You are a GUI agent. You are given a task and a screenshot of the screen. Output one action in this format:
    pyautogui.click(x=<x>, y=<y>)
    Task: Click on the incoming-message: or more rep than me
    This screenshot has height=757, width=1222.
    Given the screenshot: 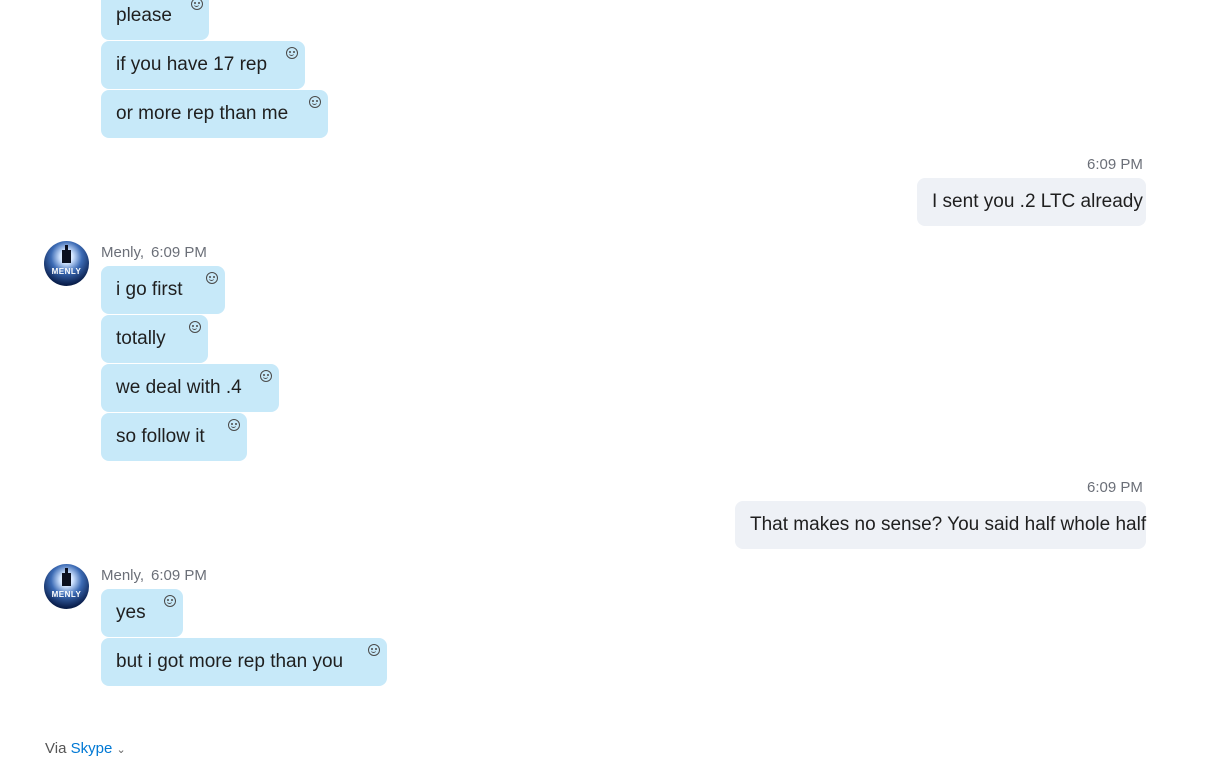 What is the action you would take?
    pyautogui.click(x=214, y=114)
    